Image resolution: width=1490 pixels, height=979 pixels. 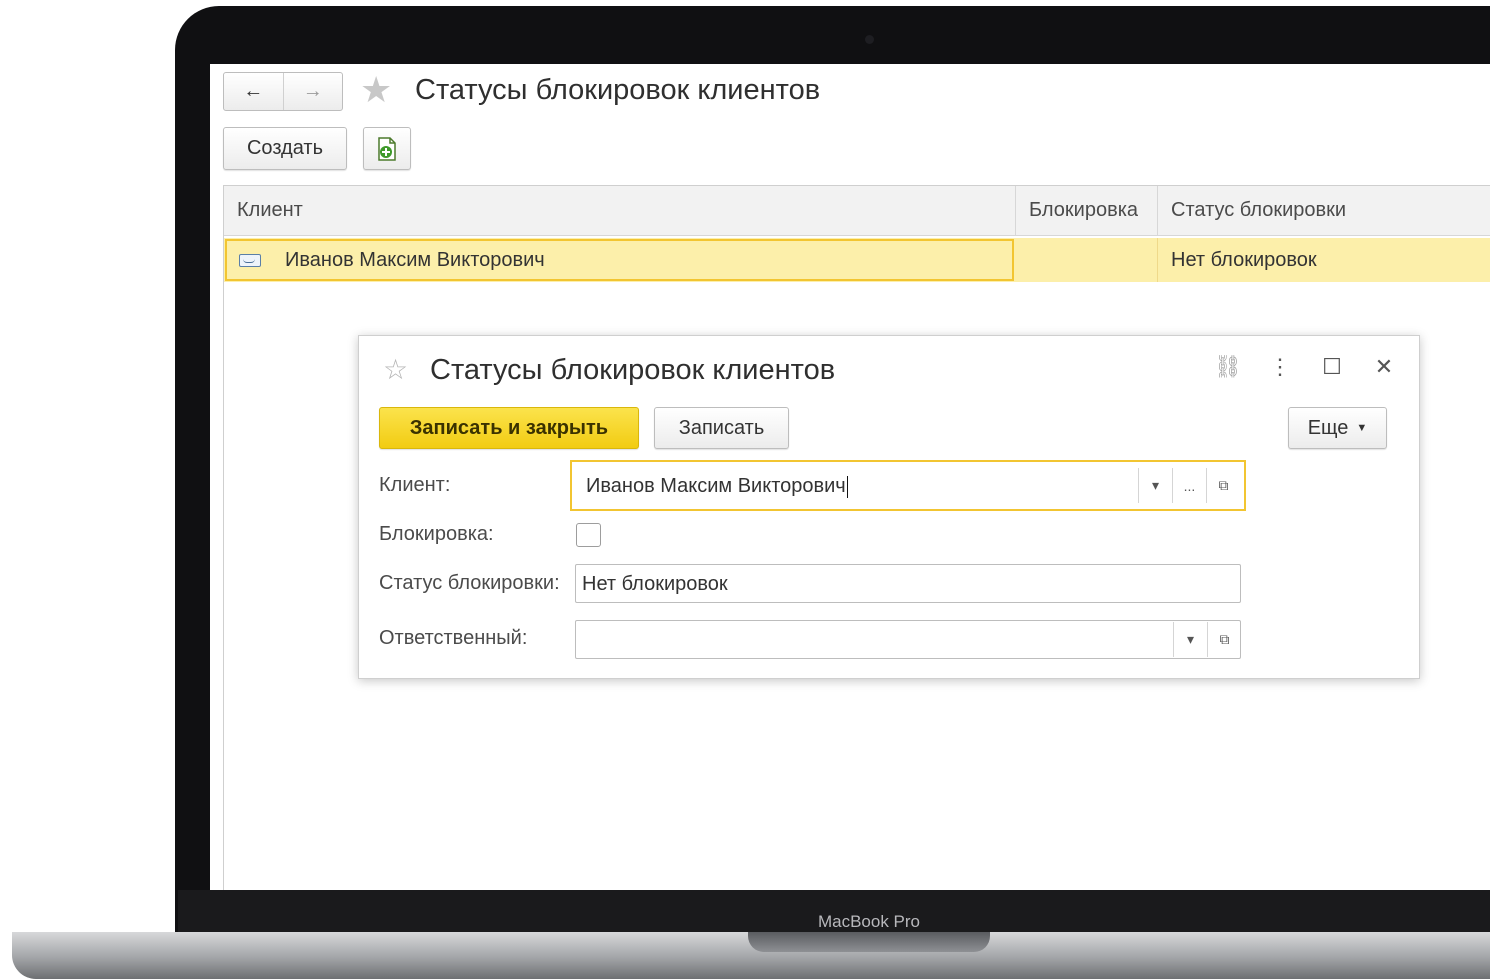 I want to click on cell-client-text: Иванов Максим Викторович, so click(x=415, y=259).